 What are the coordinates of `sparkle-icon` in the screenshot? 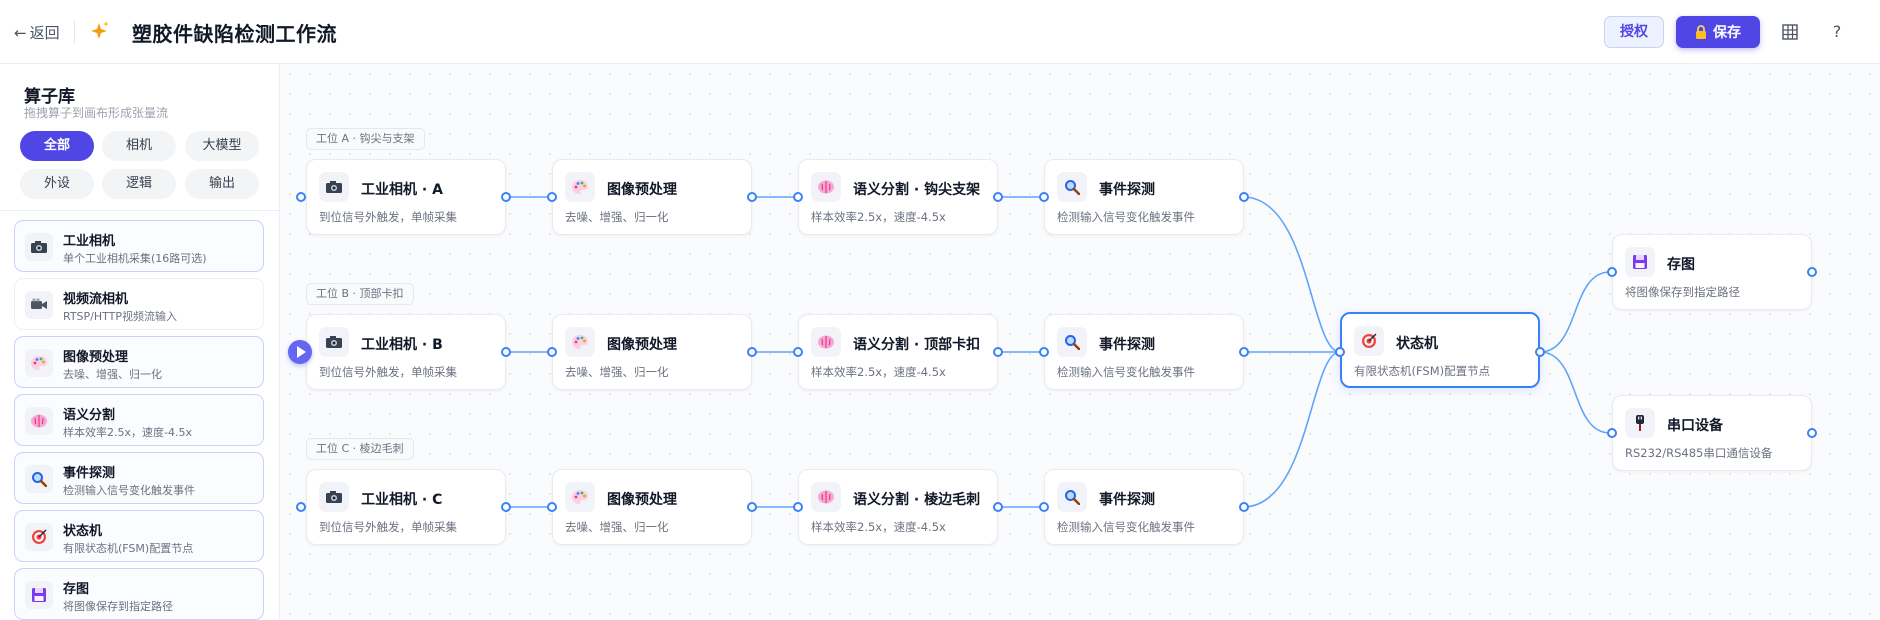 It's located at (100, 30).